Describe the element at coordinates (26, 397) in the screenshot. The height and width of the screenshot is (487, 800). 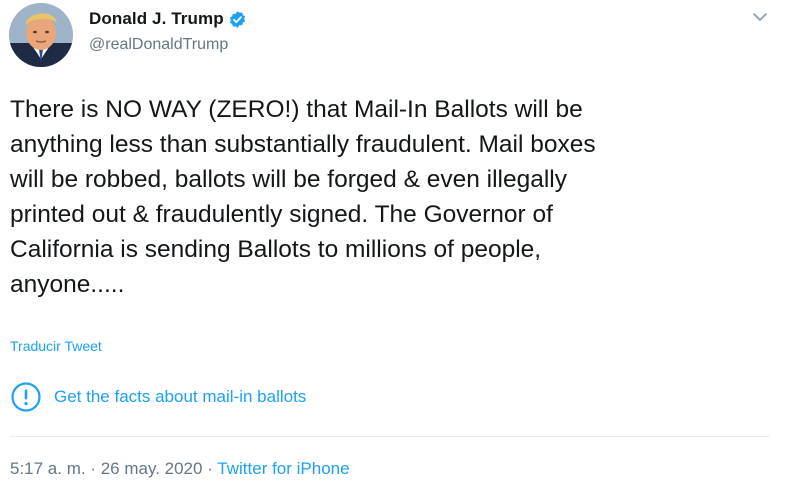
I see `exclamation-circle-icon` at that location.